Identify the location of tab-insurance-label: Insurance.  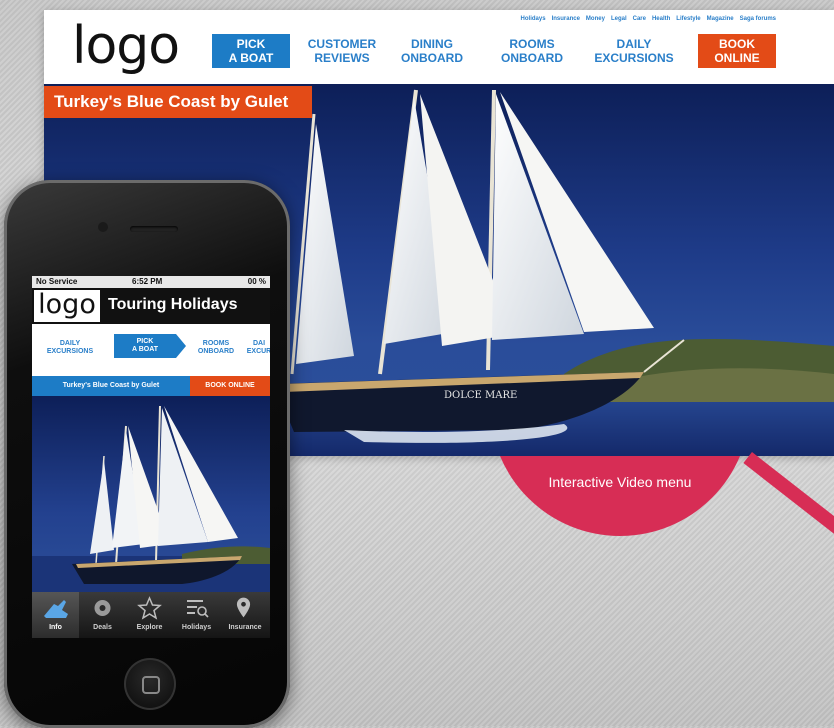
(245, 627).